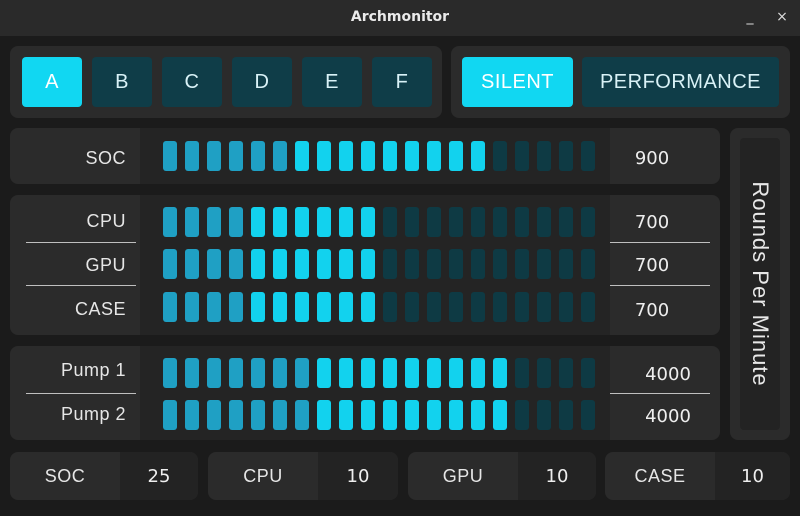  What do you see at coordinates (379, 223) in the screenshot?
I see `cpu-fan-speed-bar` at bounding box center [379, 223].